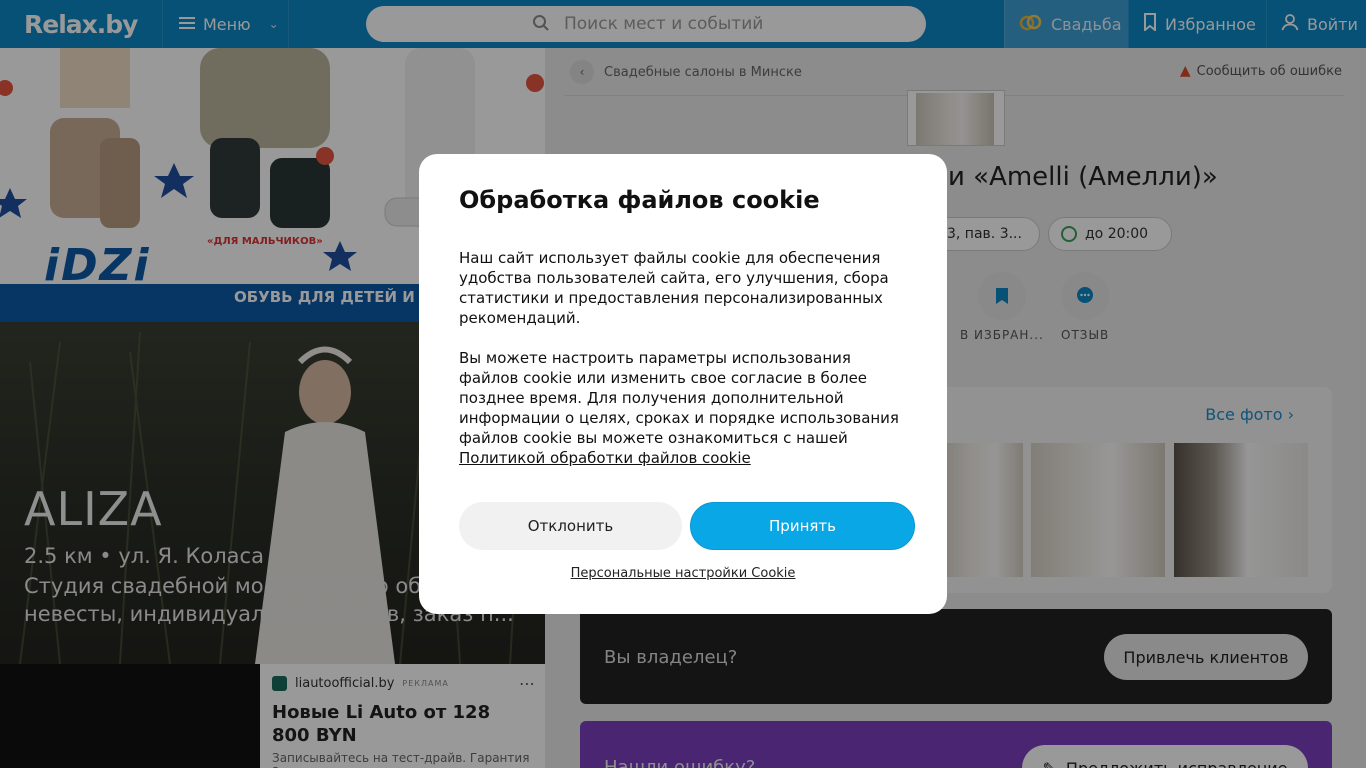 Image resolution: width=1366 pixels, height=768 pixels. What do you see at coordinates (639, 200) in the screenshot?
I see `cookie-title: Обработка файлов cookie` at bounding box center [639, 200].